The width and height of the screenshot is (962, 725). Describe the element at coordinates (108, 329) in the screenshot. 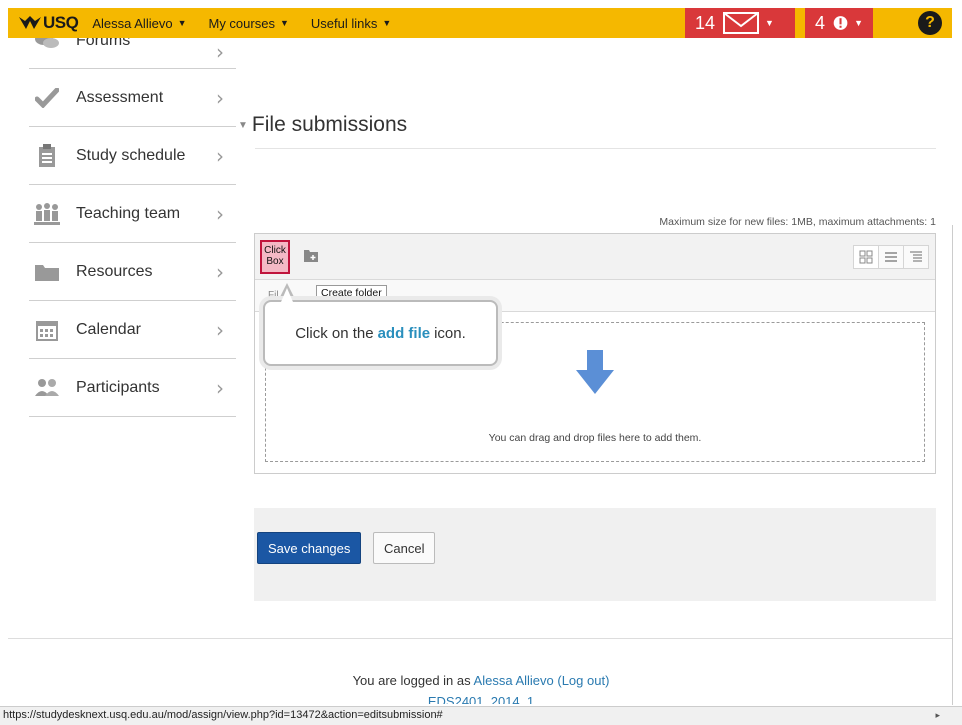

I see `sidebar-item-label: Calendar` at that location.